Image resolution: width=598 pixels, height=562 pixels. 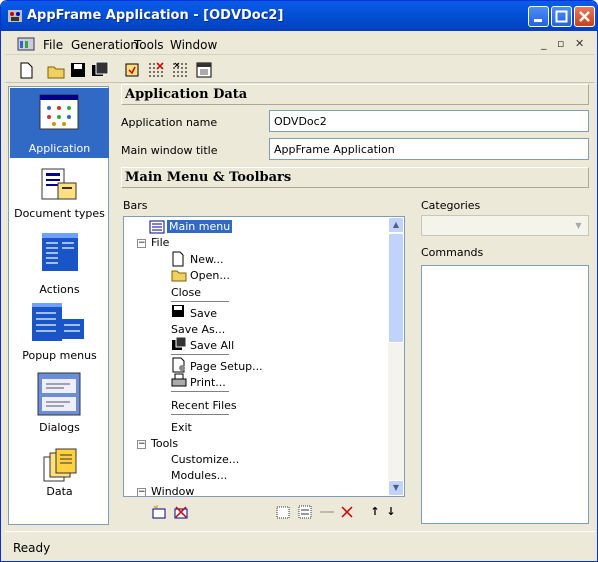 What do you see at coordinates (203, 313) in the screenshot?
I see `tree-node-save: Save` at bounding box center [203, 313].